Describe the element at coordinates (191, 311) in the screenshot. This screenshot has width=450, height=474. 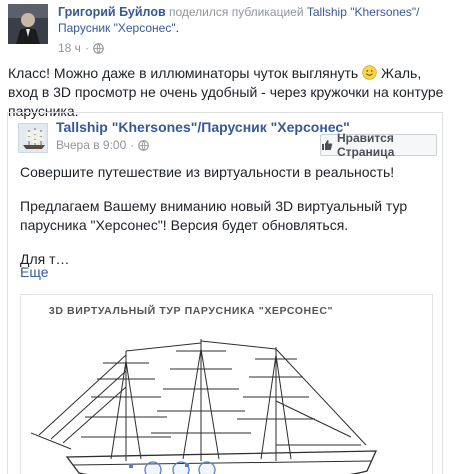
I see `banner-title: 3D ВИРТУАЛЬНЫЙ ТУР ПАРУСНИКА "ХЕРСОНЕС"` at that location.